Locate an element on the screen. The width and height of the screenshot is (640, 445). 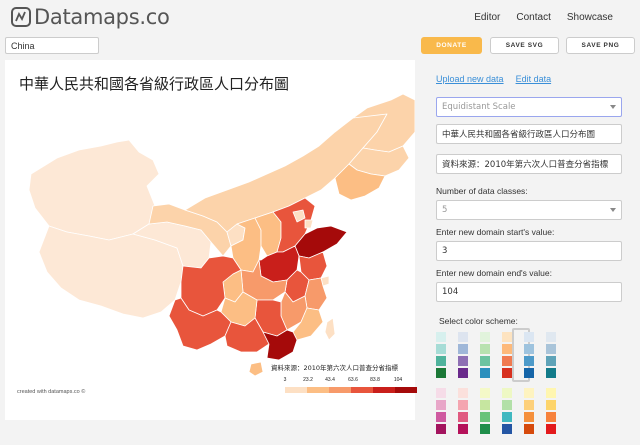
data-links: Upload new data Edit data is located at coordinates (493, 79).